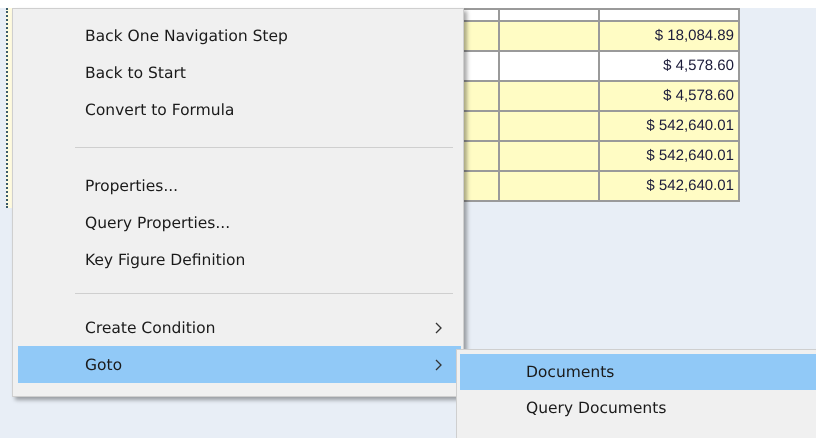  I want to click on menu-item: Create Condition, so click(239, 327).